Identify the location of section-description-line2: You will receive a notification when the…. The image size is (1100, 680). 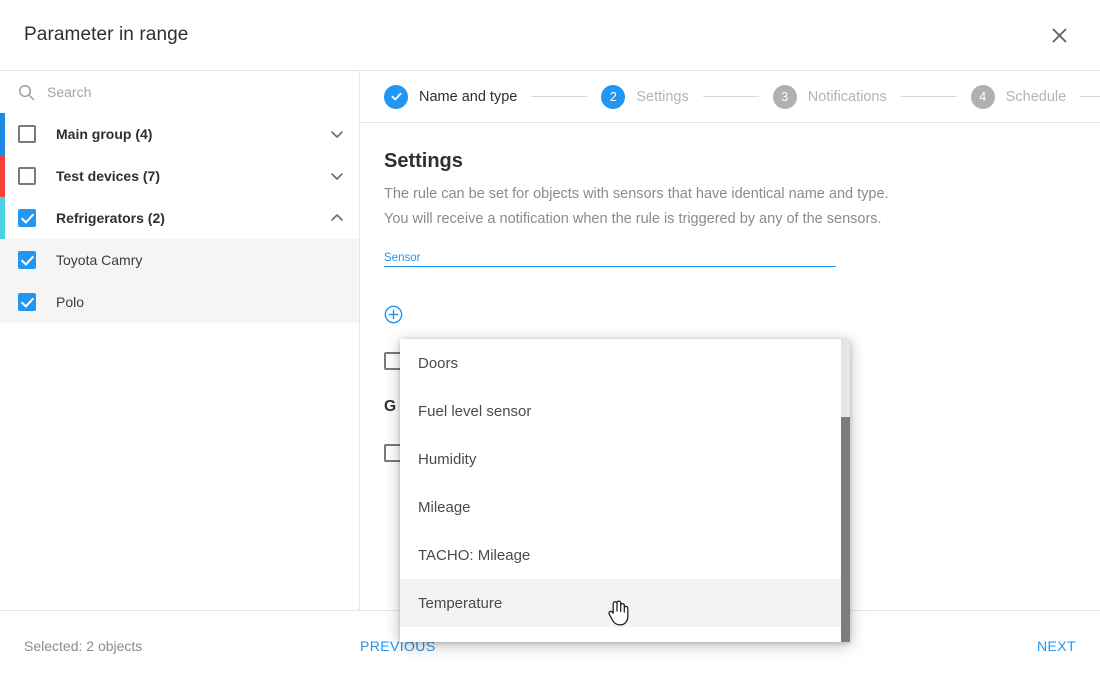
(633, 219).